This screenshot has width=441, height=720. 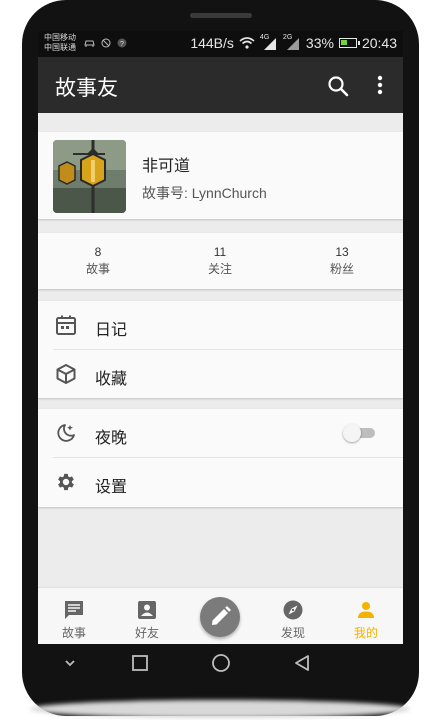 I want to click on avatar, so click(x=89, y=176).